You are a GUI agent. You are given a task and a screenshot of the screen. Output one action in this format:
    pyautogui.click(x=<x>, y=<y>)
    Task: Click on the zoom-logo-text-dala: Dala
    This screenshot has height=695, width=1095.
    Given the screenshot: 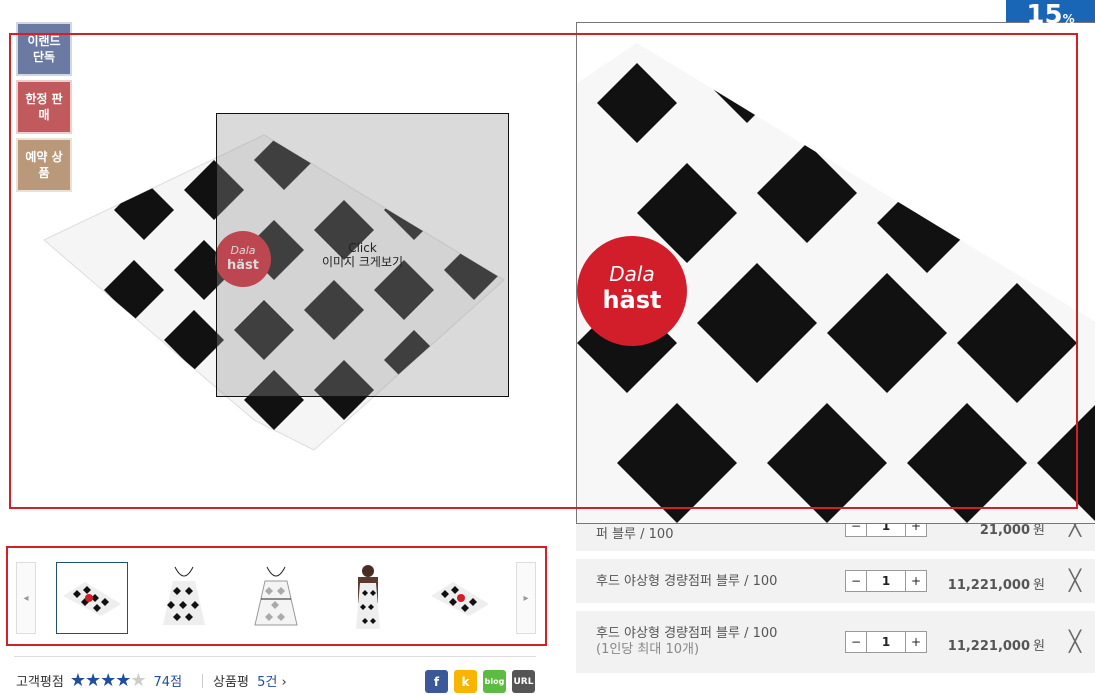 What is the action you would take?
    pyautogui.click(x=631, y=274)
    